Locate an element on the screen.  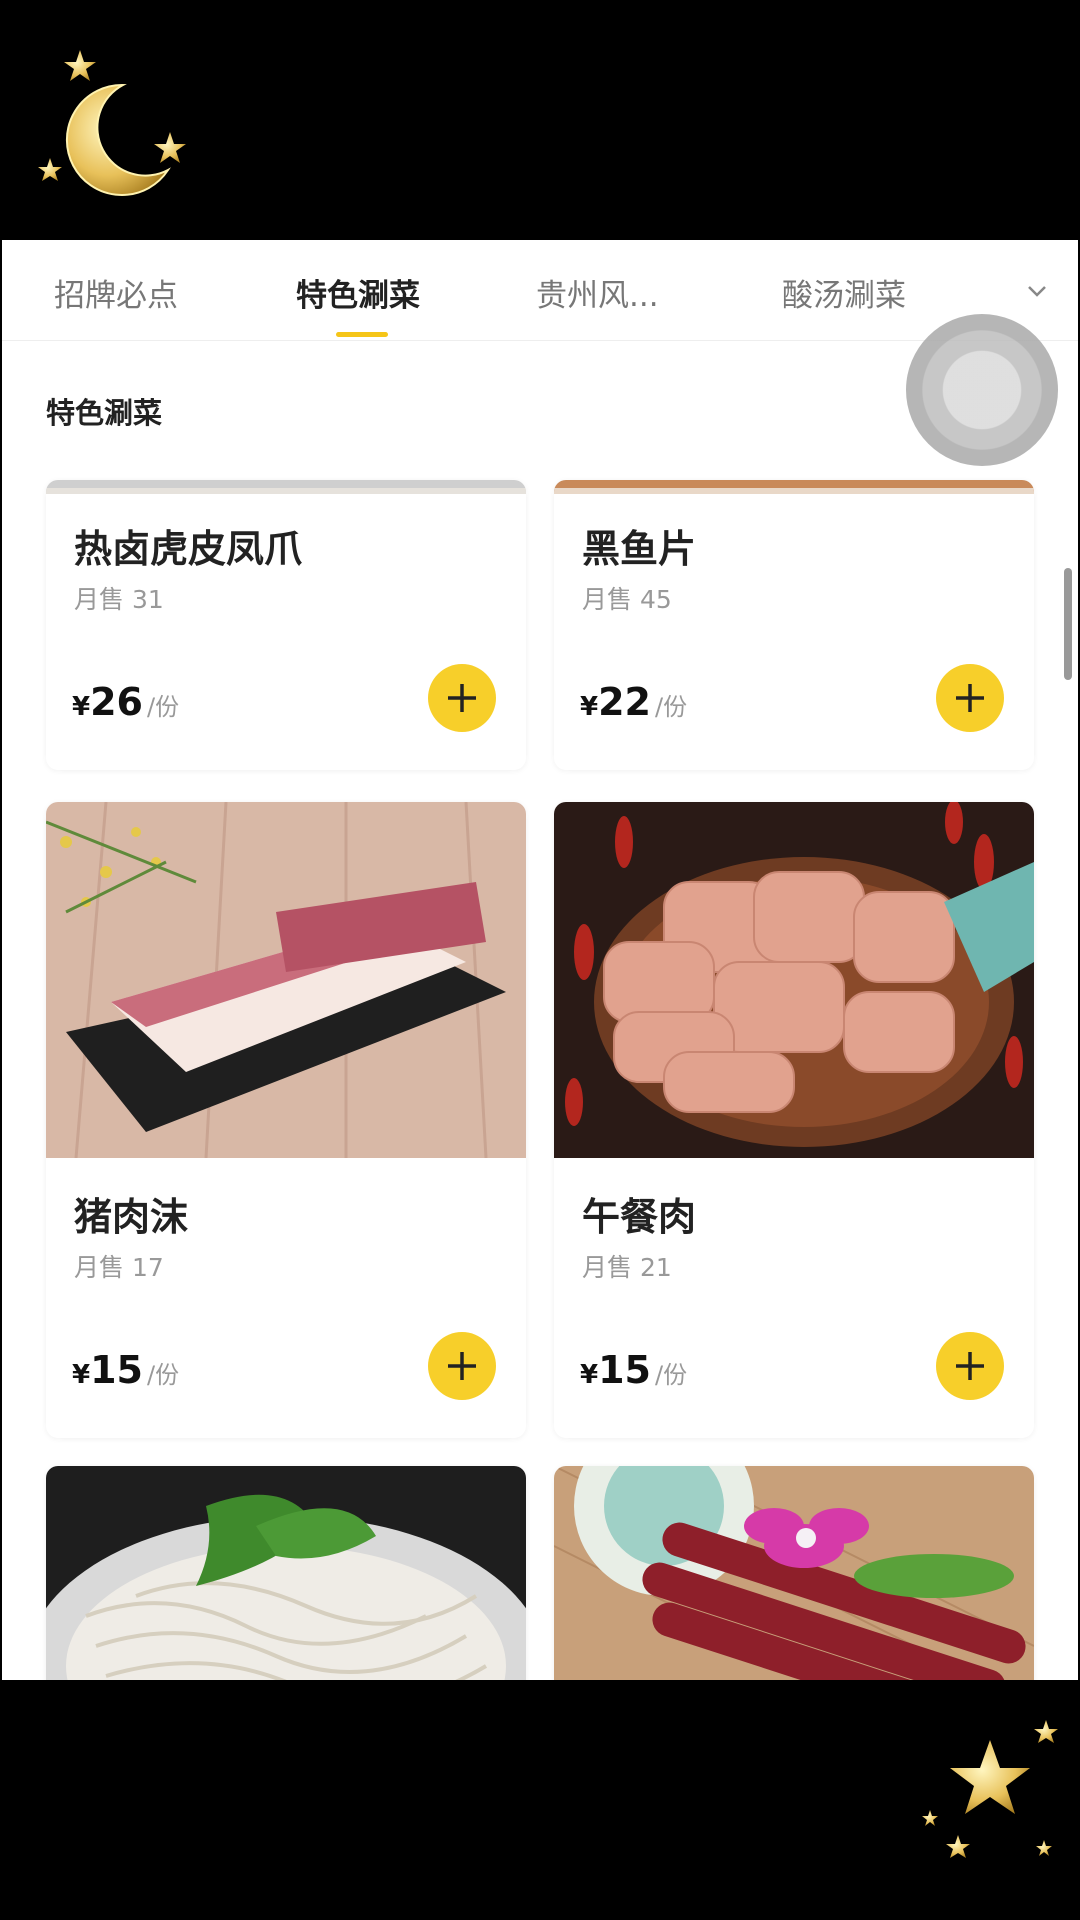
price-value: 26 is located at coordinates (116, 702).